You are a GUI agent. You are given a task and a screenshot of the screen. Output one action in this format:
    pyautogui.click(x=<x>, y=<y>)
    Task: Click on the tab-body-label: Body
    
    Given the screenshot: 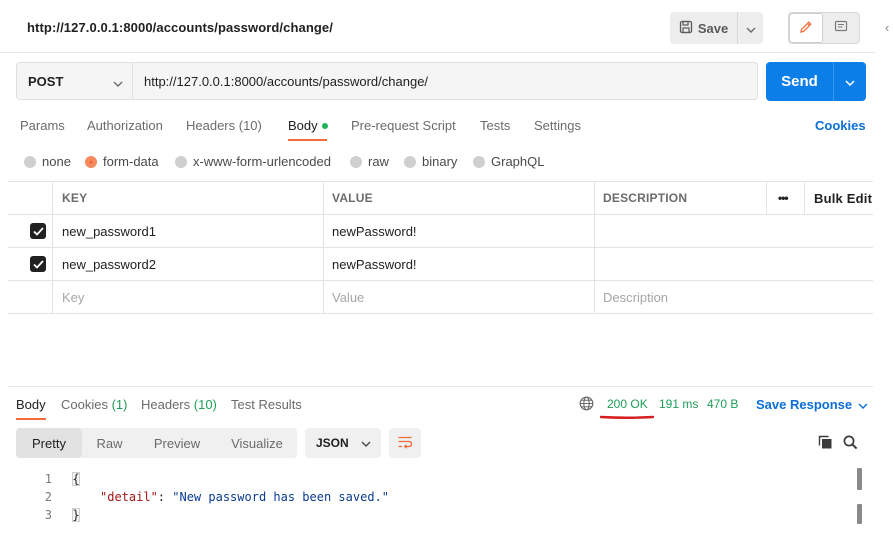 What is the action you would take?
    pyautogui.click(x=303, y=125)
    